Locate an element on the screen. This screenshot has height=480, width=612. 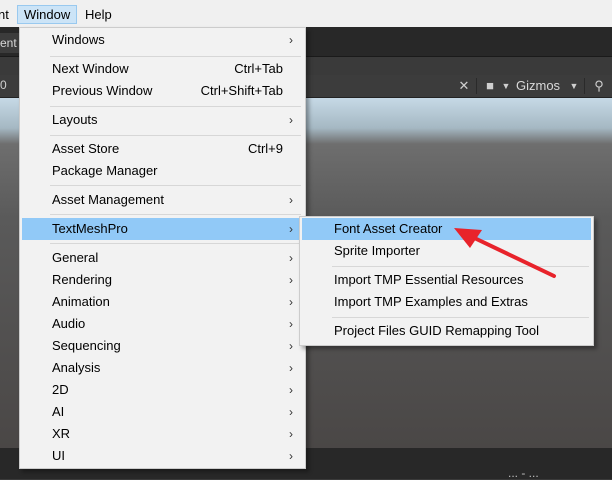
menu-item-asset-management: Asset Management › is located at coordinates (162, 200).